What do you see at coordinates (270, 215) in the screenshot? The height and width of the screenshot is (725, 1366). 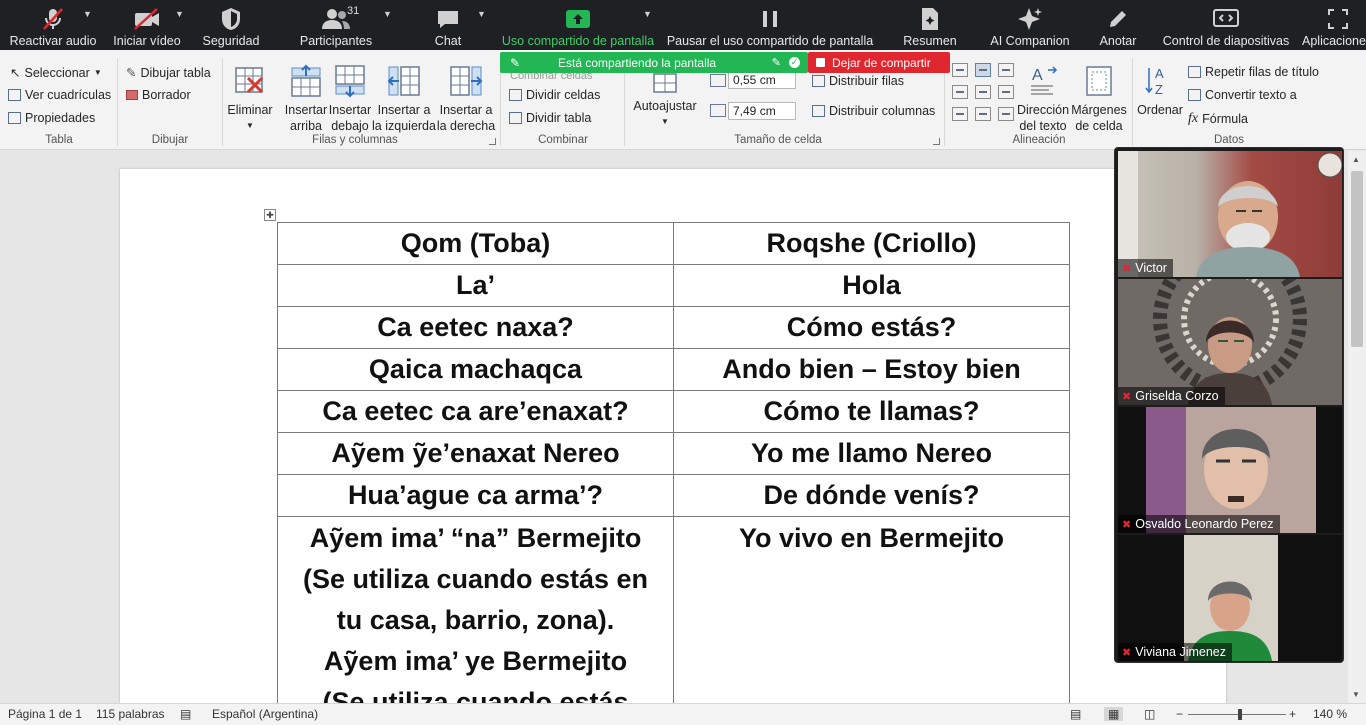 I see `table-move-handle-icon: ✚` at bounding box center [270, 215].